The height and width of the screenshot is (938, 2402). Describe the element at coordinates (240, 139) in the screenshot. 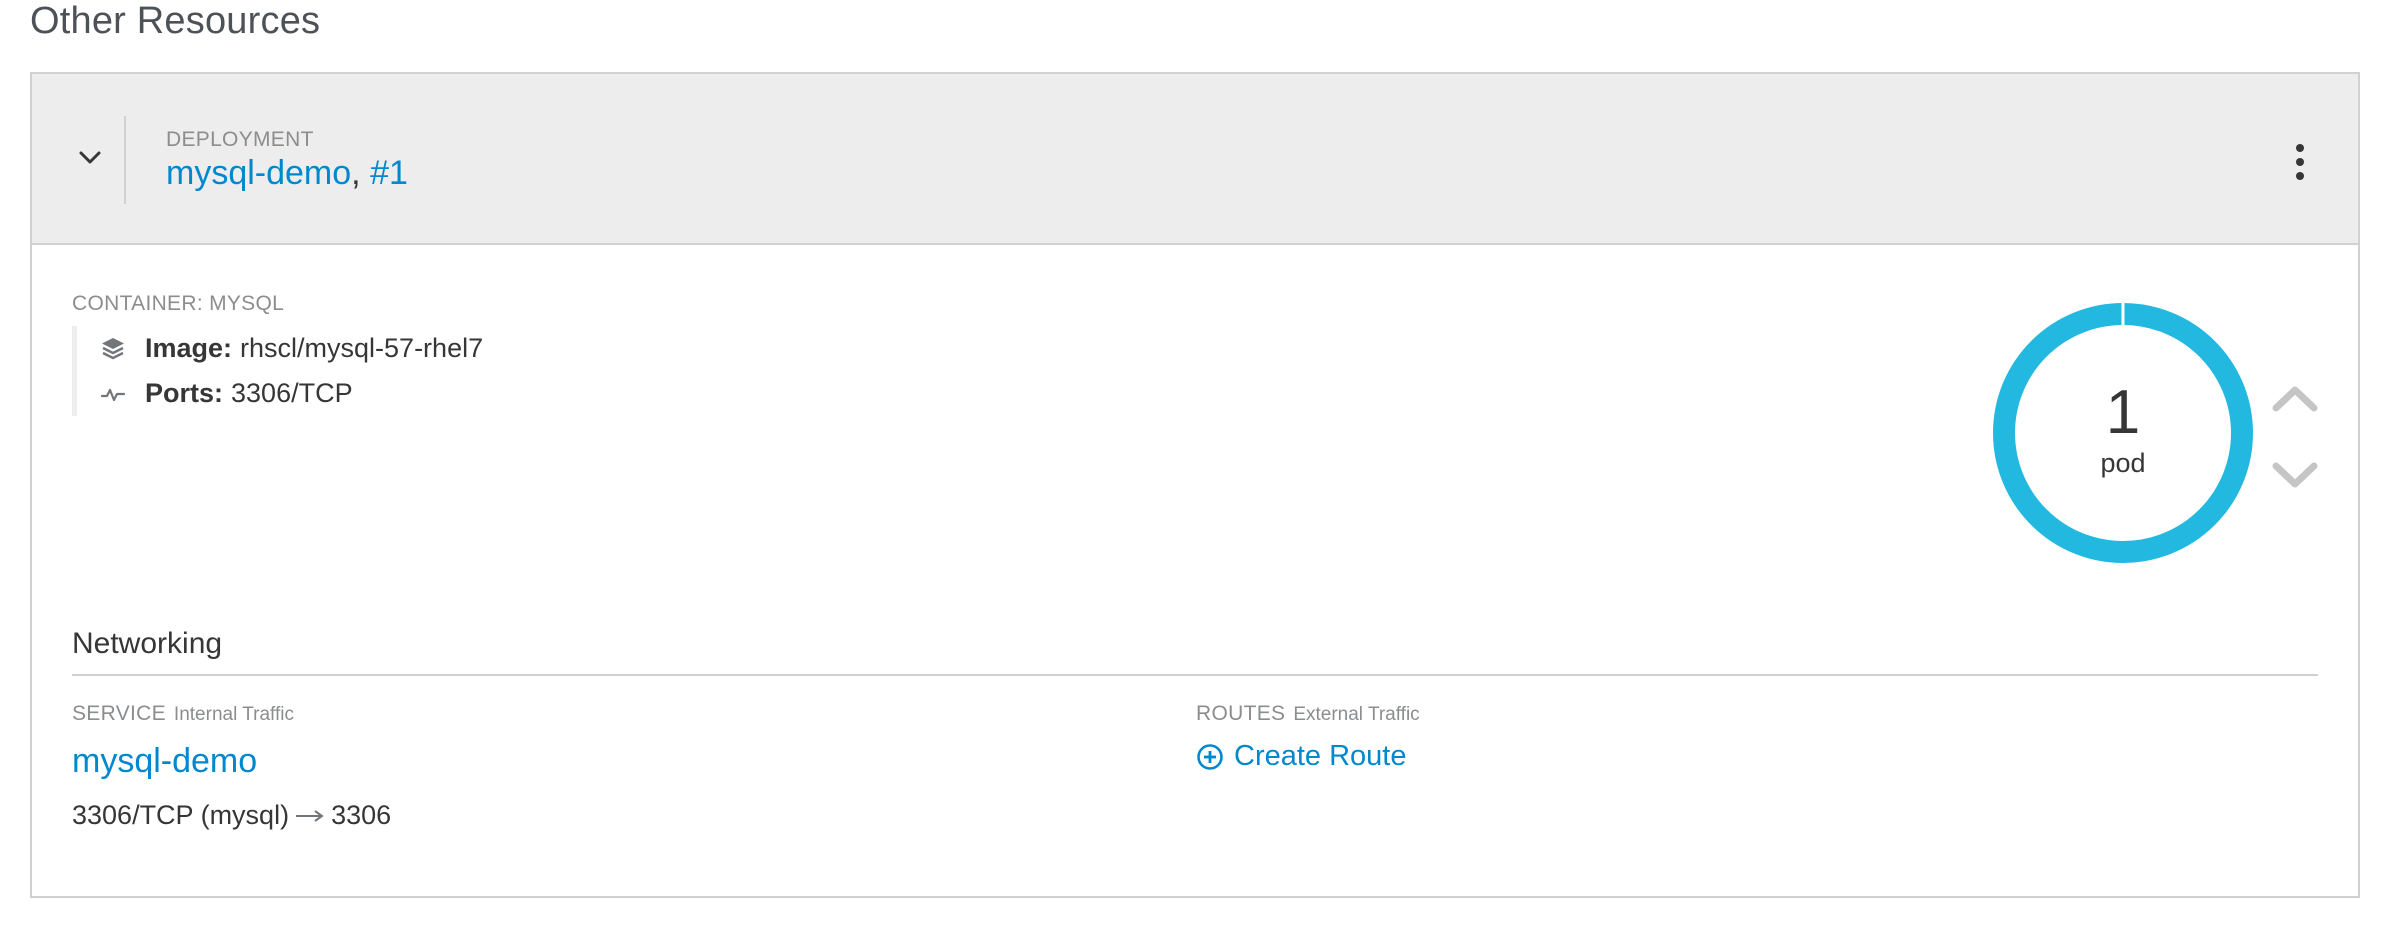

I see `resource-kind-label: DEPLOYMENT` at that location.